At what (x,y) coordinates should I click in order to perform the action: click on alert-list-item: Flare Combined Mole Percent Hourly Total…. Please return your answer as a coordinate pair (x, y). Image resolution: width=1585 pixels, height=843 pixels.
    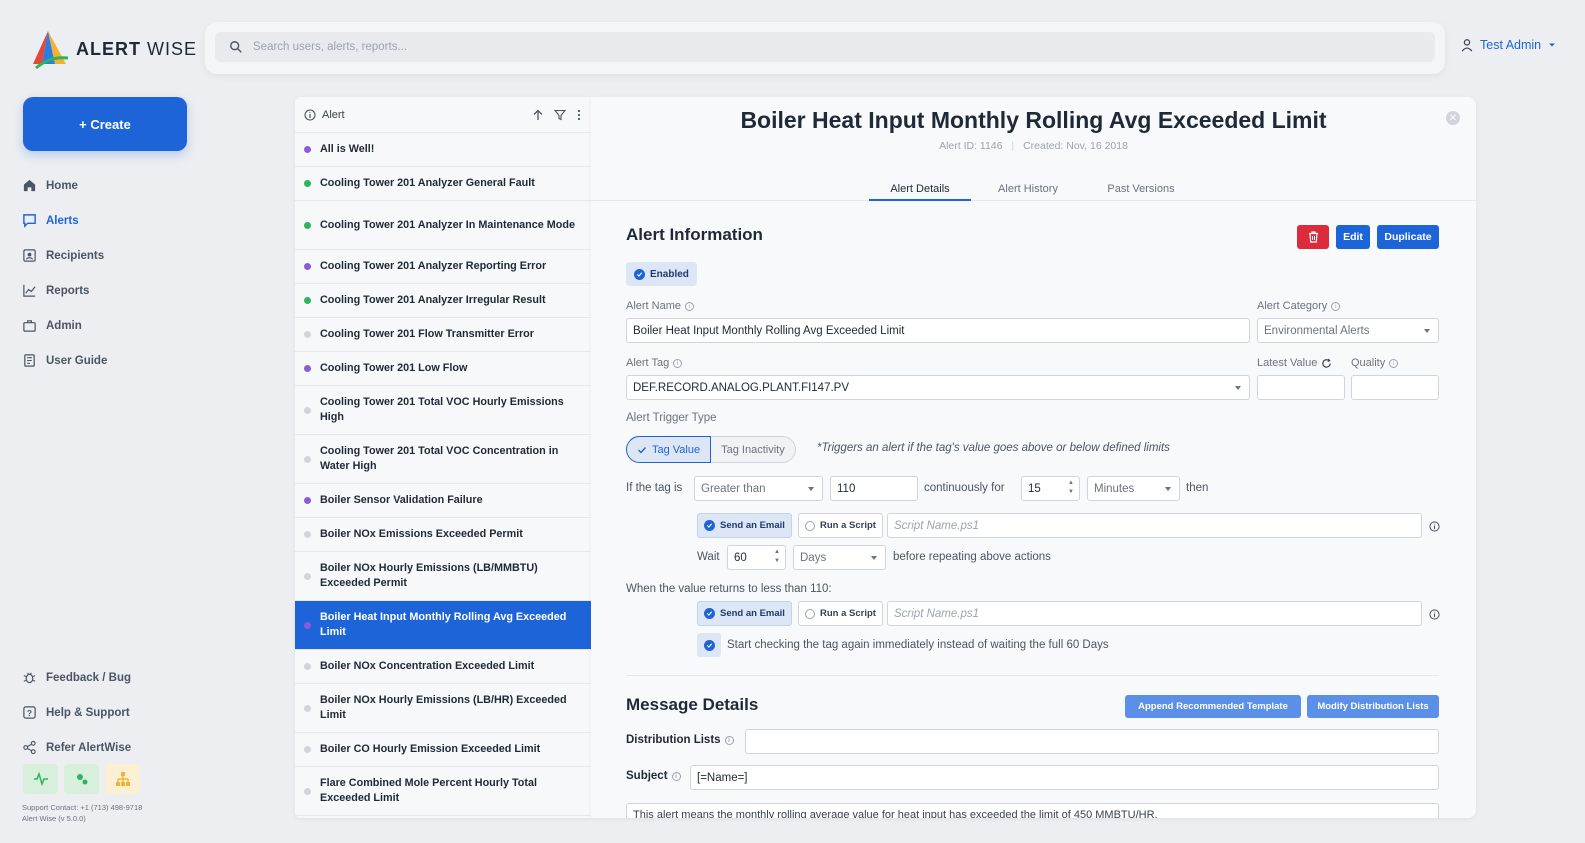
    Looking at the image, I should click on (443, 791).